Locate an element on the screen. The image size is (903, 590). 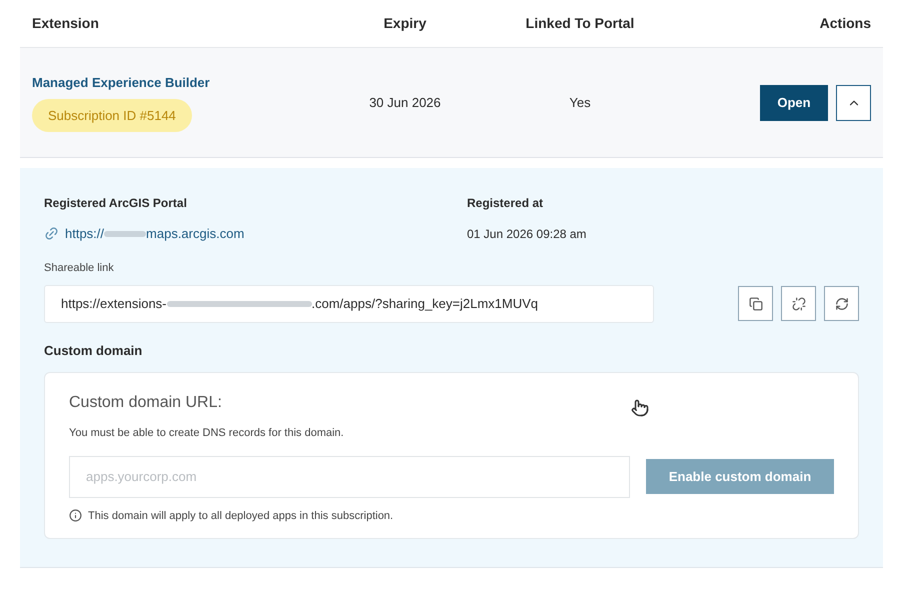
open-button: Open is located at coordinates (794, 102).